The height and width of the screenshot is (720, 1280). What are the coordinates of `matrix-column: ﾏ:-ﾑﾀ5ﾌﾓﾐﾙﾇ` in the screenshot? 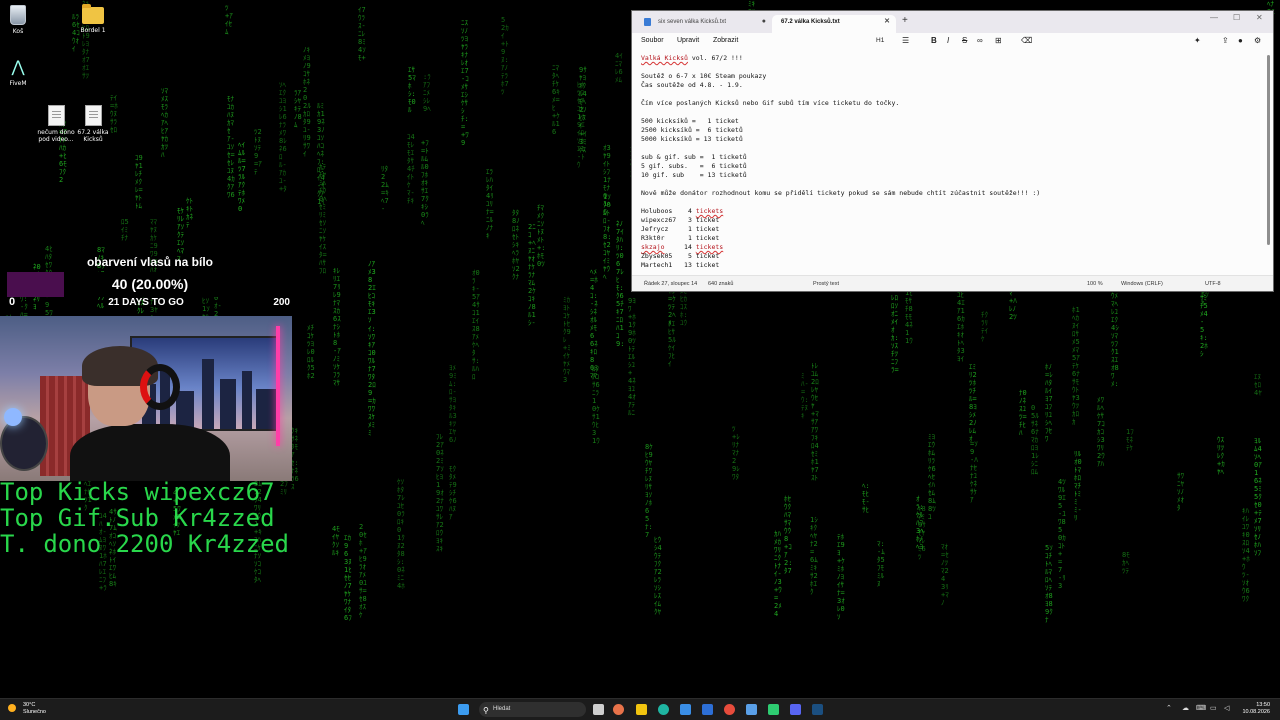 It's located at (881, 564).